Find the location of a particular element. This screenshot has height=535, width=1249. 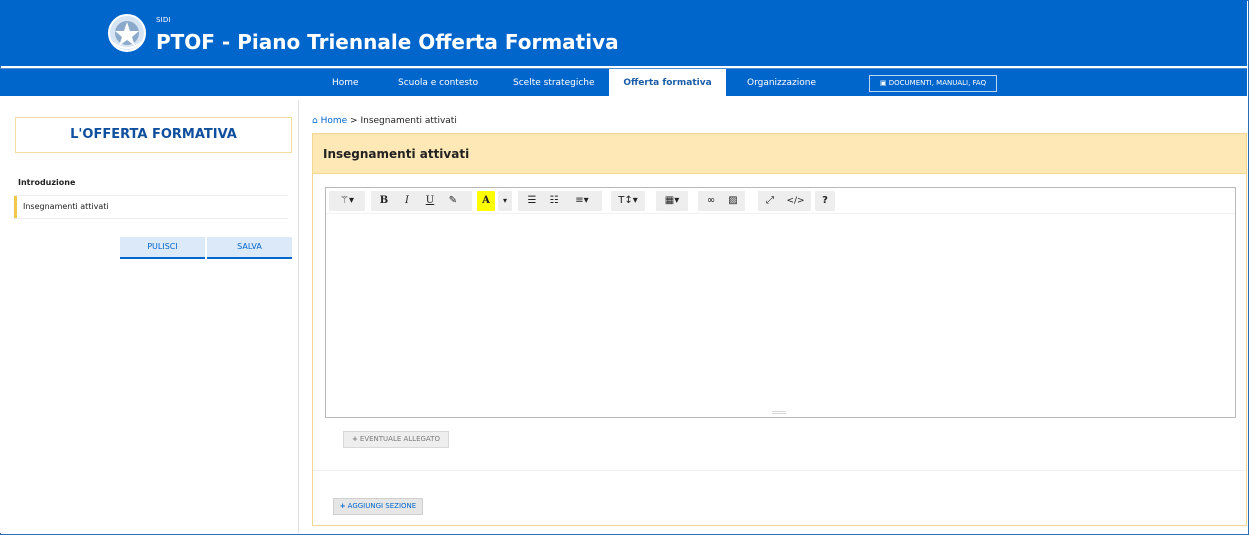

section-title: Insegnamenti attivati is located at coordinates (779, 154).